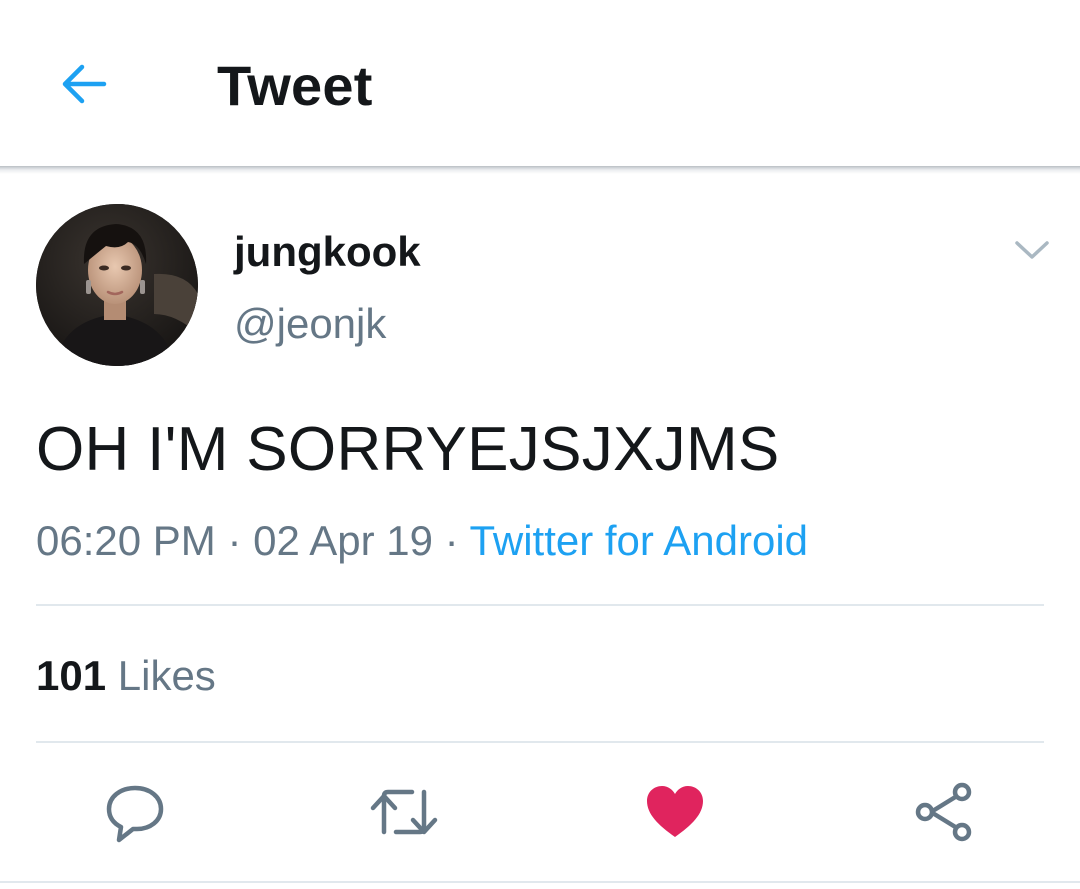 This screenshot has height=889, width=1080. I want to click on chevron-down-icon, so click(1032, 250).